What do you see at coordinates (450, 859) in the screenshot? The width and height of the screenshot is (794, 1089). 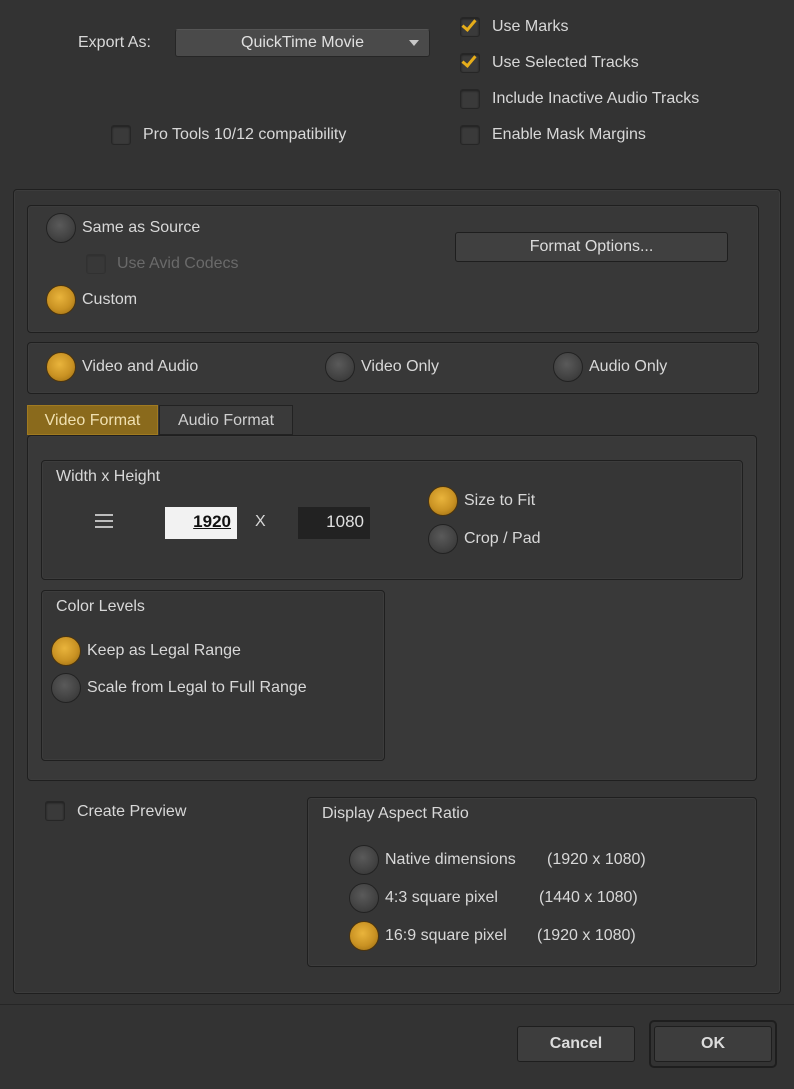 I see `native-dimensions-label: Native dimensions` at bounding box center [450, 859].